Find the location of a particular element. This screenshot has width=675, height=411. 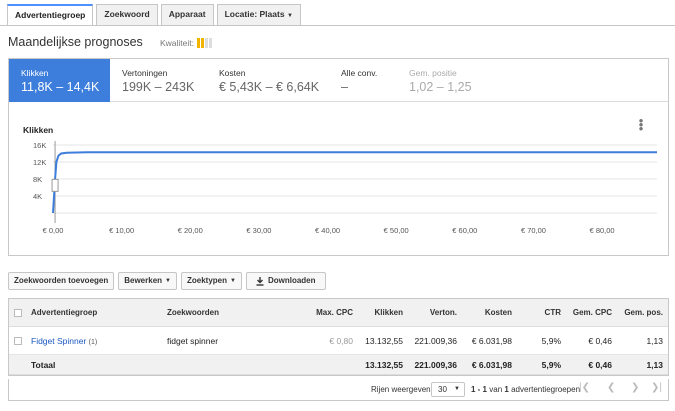

tab-keyword: Zoekwoord is located at coordinates (127, 14).